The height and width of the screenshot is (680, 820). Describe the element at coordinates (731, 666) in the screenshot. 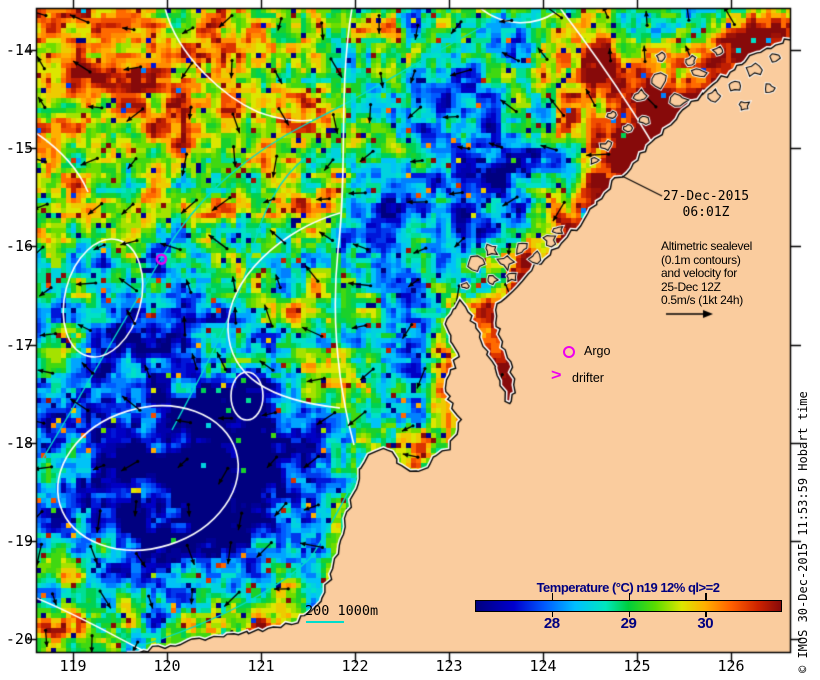

I see `x-tick-label: 126` at that location.